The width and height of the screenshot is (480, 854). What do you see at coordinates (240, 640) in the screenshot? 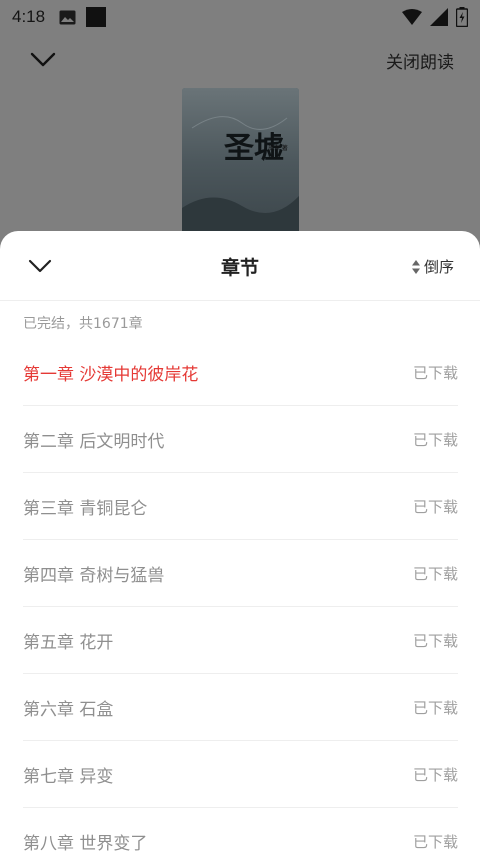
I see `chapter-item: 第五章 花开 已下载` at bounding box center [240, 640].